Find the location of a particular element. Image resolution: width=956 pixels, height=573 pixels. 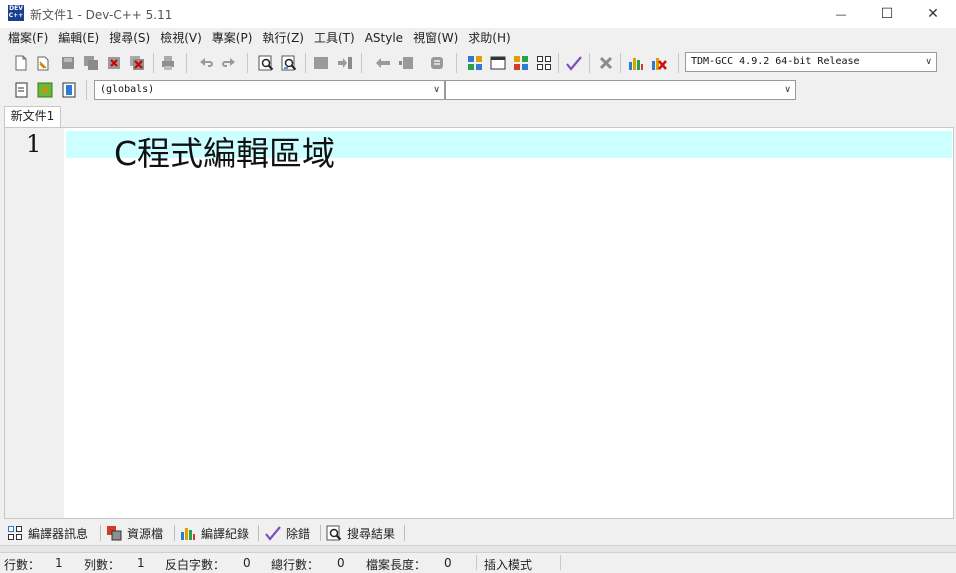

close-file-icon is located at coordinates (114, 63).